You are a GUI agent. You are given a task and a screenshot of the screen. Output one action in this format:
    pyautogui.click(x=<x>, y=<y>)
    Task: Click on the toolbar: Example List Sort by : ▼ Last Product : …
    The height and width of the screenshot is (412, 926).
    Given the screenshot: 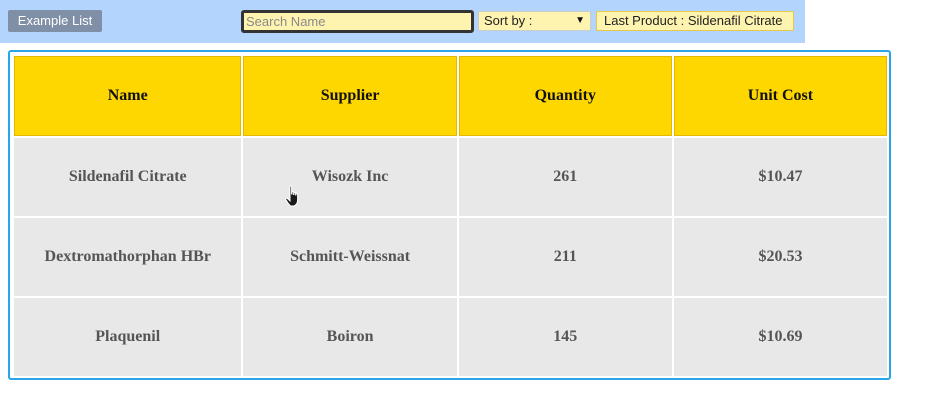 What is the action you would take?
    pyautogui.click(x=402, y=21)
    